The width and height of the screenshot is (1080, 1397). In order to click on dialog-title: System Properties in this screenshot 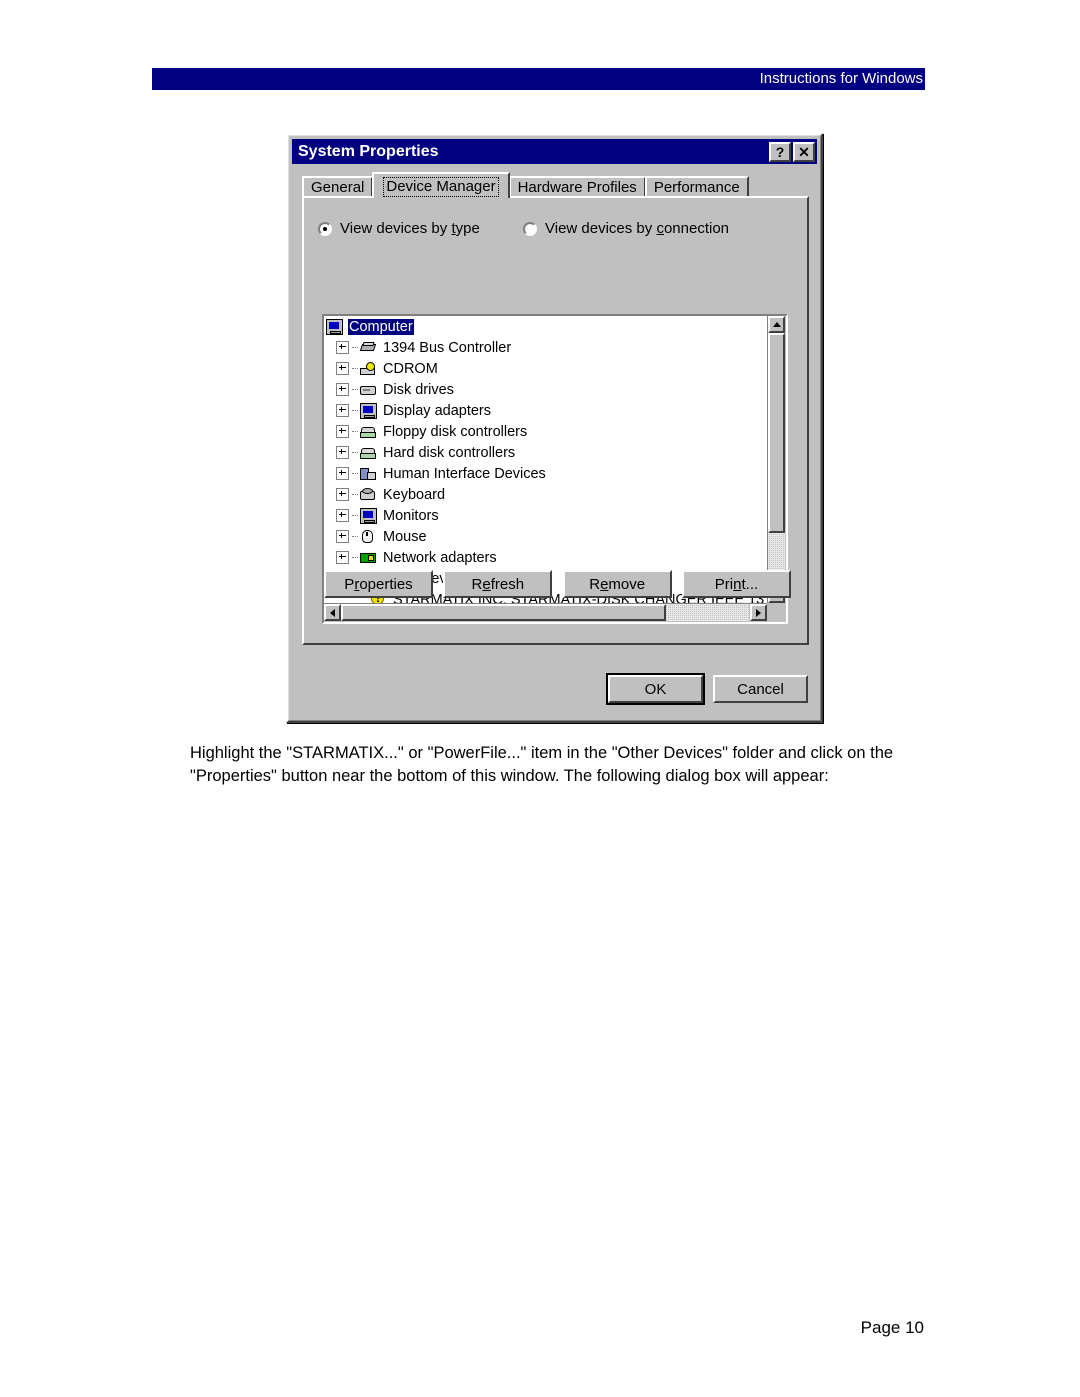, I will do `click(368, 151)`.